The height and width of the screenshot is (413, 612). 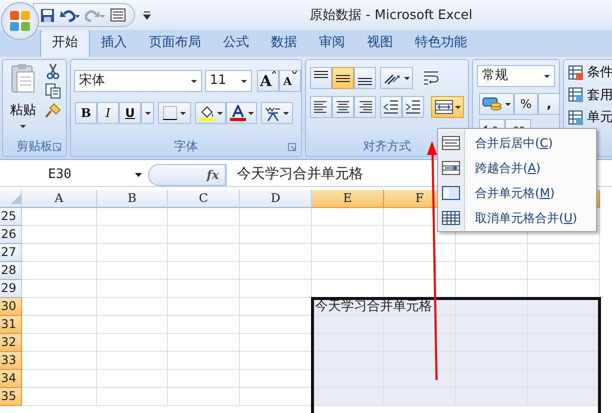 What do you see at coordinates (447, 107) in the screenshot?
I see `merge-center-button` at bounding box center [447, 107].